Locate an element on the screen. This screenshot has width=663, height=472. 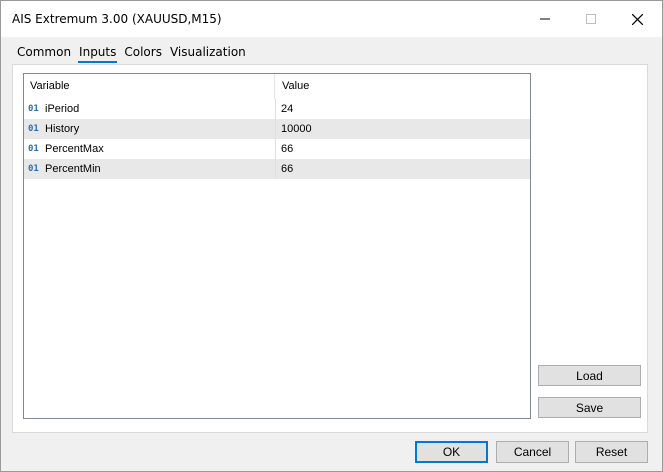
variable-name: PercentMax is located at coordinates (74, 149).